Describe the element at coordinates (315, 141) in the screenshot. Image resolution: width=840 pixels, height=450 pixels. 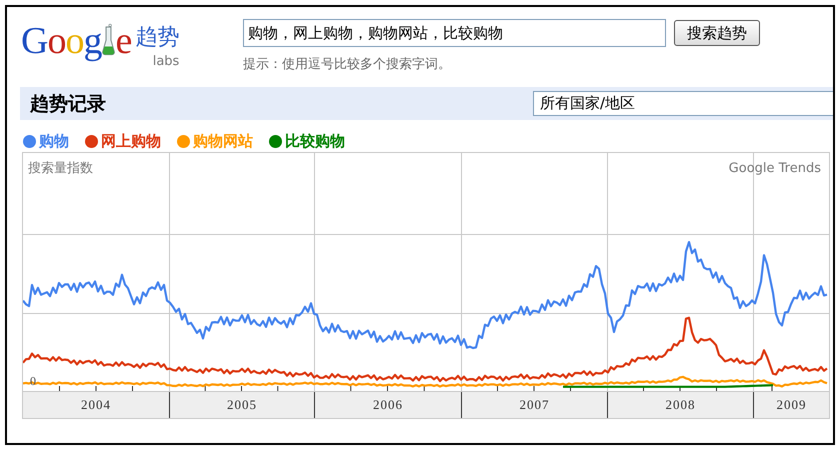
I see `legend-label: 比较购物` at that location.